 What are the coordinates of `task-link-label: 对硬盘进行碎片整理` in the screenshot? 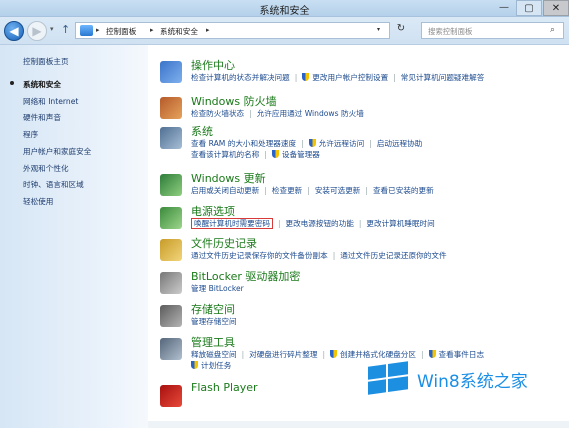 It's located at (283, 354).